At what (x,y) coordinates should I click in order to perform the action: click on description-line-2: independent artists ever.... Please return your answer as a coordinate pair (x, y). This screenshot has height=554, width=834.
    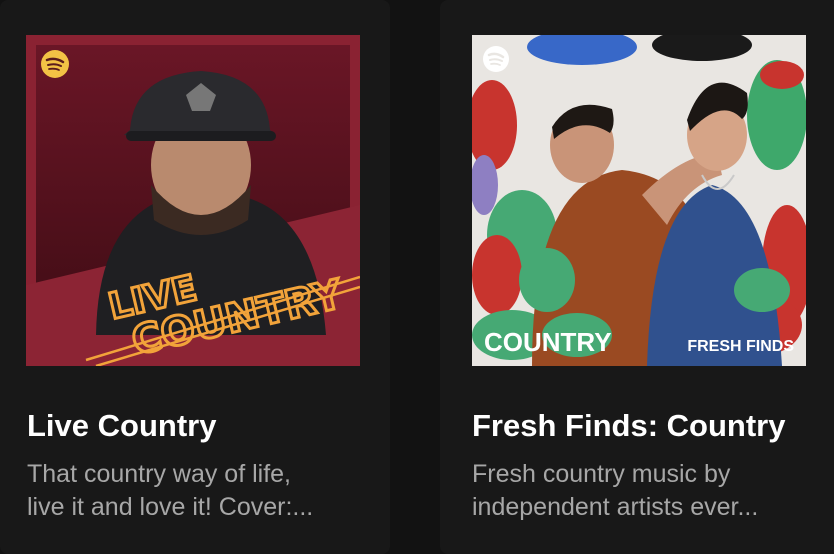
    Looking at the image, I should click on (615, 507).